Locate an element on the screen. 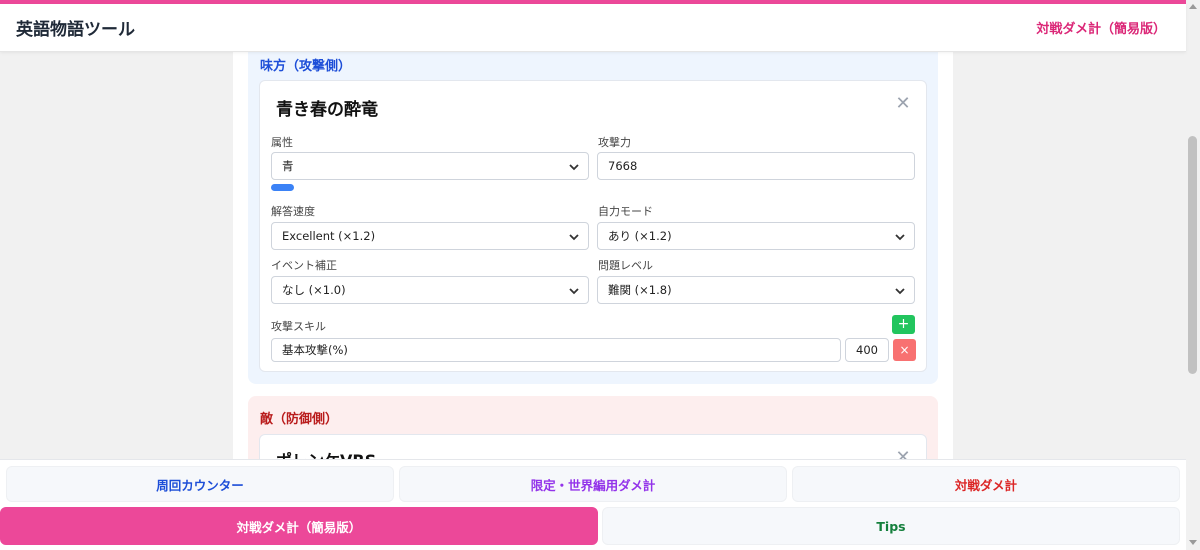 This screenshot has height=550, width=1200. page-scrollbar is located at coordinates (1193, 275).